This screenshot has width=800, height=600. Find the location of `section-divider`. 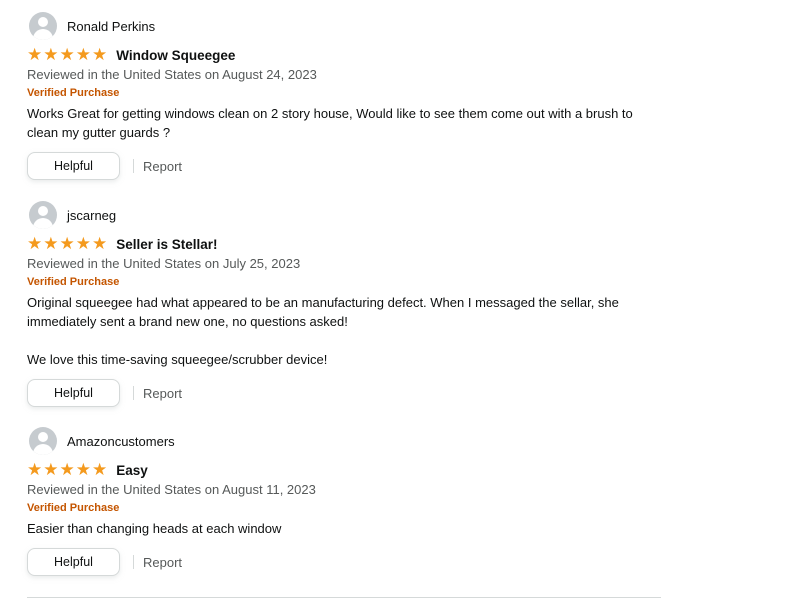

section-divider is located at coordinates (344, 597).